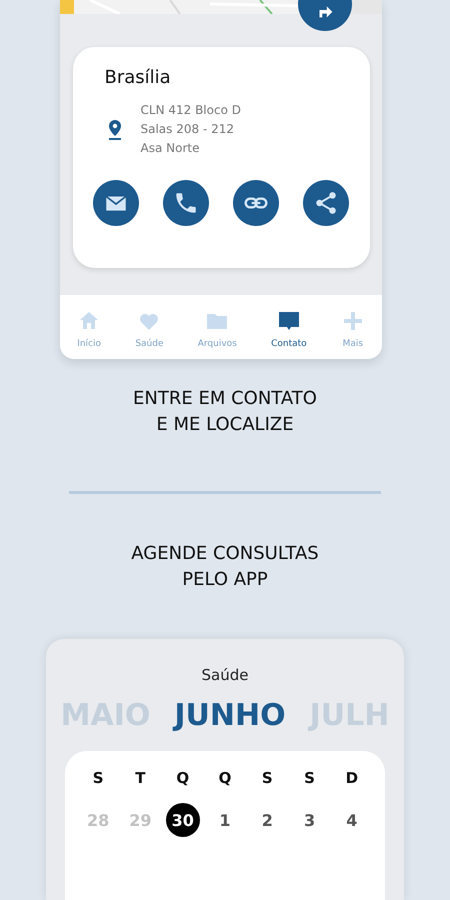 Image resolution: width=450 pixels, height=900 pixels. What do you see at coordinates (289, 329) in the screenshot?
I see `nav-tab: Contato` at bounding box center [289, 329].